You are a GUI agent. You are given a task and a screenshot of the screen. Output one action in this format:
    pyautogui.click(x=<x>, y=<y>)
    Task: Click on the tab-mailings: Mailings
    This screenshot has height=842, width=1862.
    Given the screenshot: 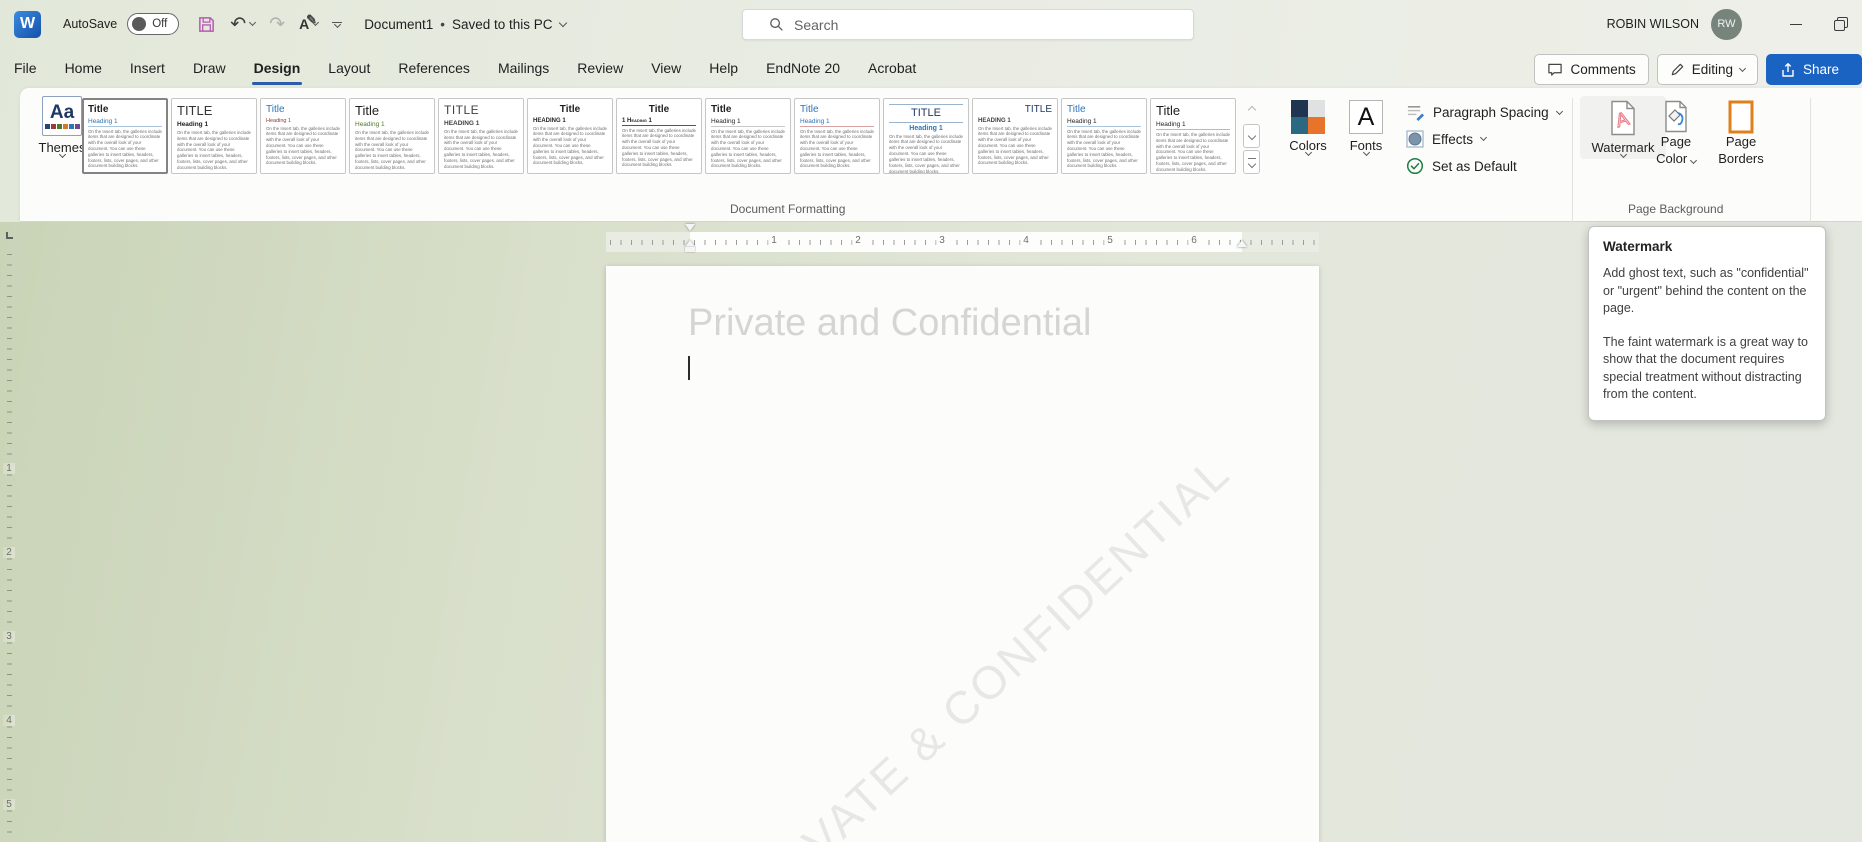 What is the action you would take?
    pyautogui.click(x=523, y=68)
    